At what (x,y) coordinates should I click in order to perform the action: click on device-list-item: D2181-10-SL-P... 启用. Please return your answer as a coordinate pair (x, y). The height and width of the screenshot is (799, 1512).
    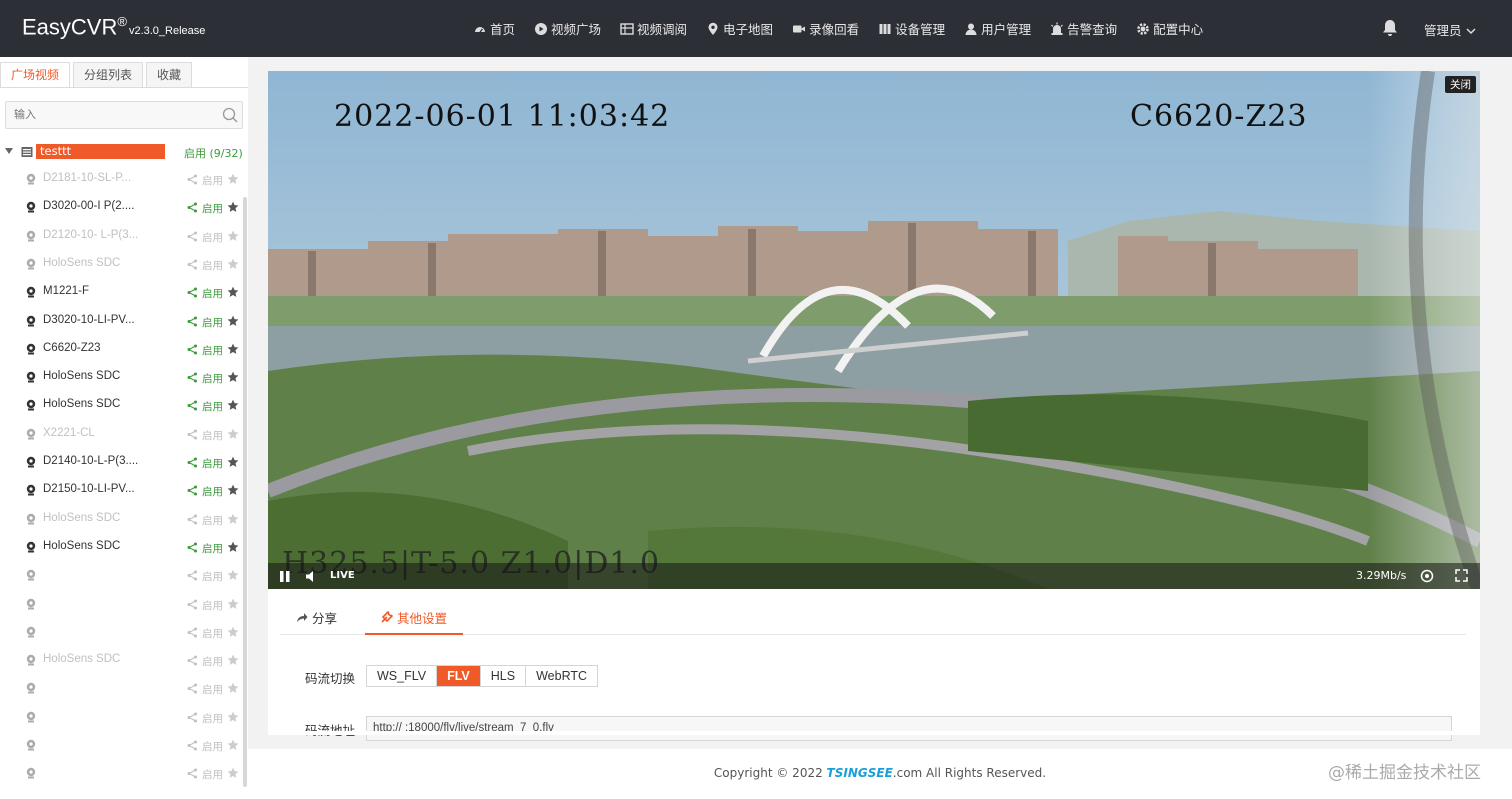
    Looking at the image, I should click on (122, 179).